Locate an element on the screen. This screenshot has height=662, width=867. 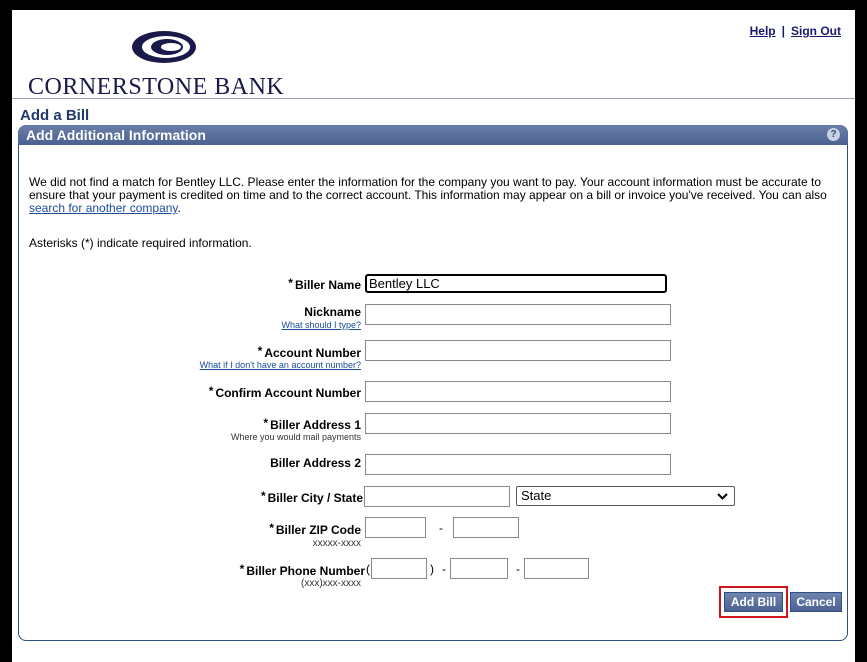
address1-label: * Biller Address 1 is located at coordinates (312, 424).